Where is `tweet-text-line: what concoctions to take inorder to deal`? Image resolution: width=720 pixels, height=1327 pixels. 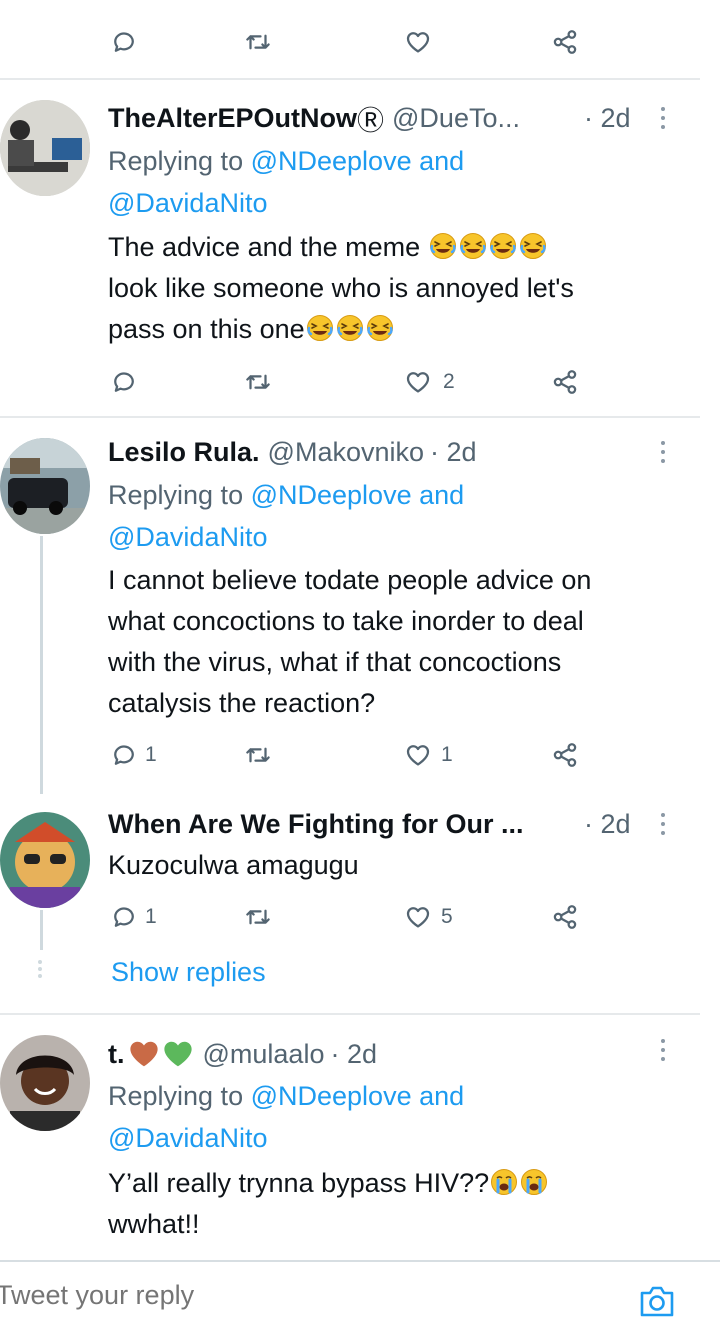
tweet-text-line: what concoctions to take inorder to deal is located at coordinates (346, 621).